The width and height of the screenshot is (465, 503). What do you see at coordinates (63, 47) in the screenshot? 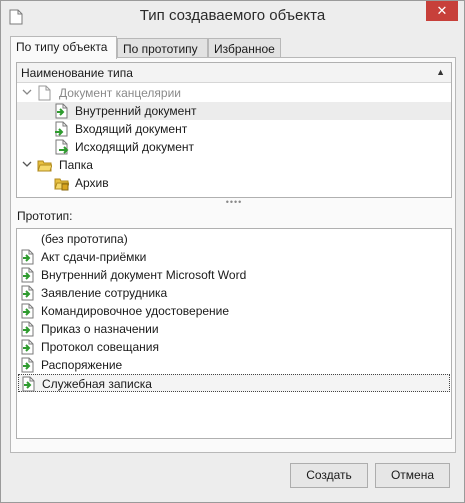
I see `tab-by-type: По типу объекта` at bounding box center [63, 47].